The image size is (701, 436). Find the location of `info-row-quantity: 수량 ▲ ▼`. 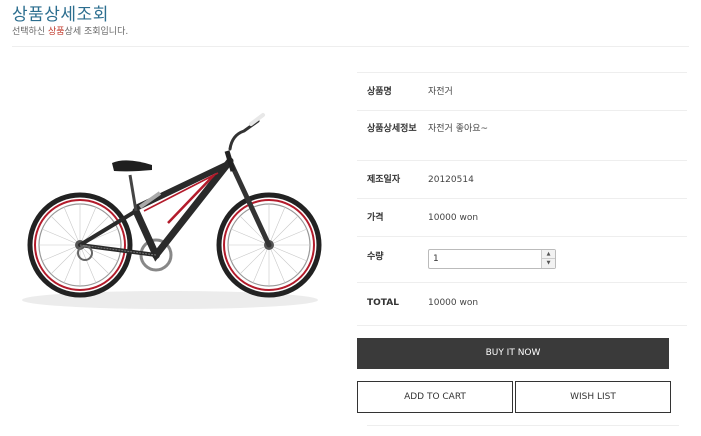

info-row-quantity: 수량 ▲ ▼ is located at coordinates (522, 259).